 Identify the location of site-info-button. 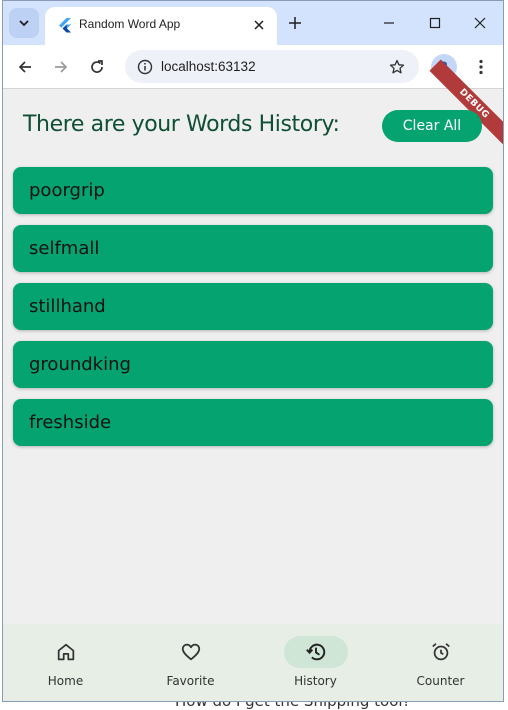
(145, 67).